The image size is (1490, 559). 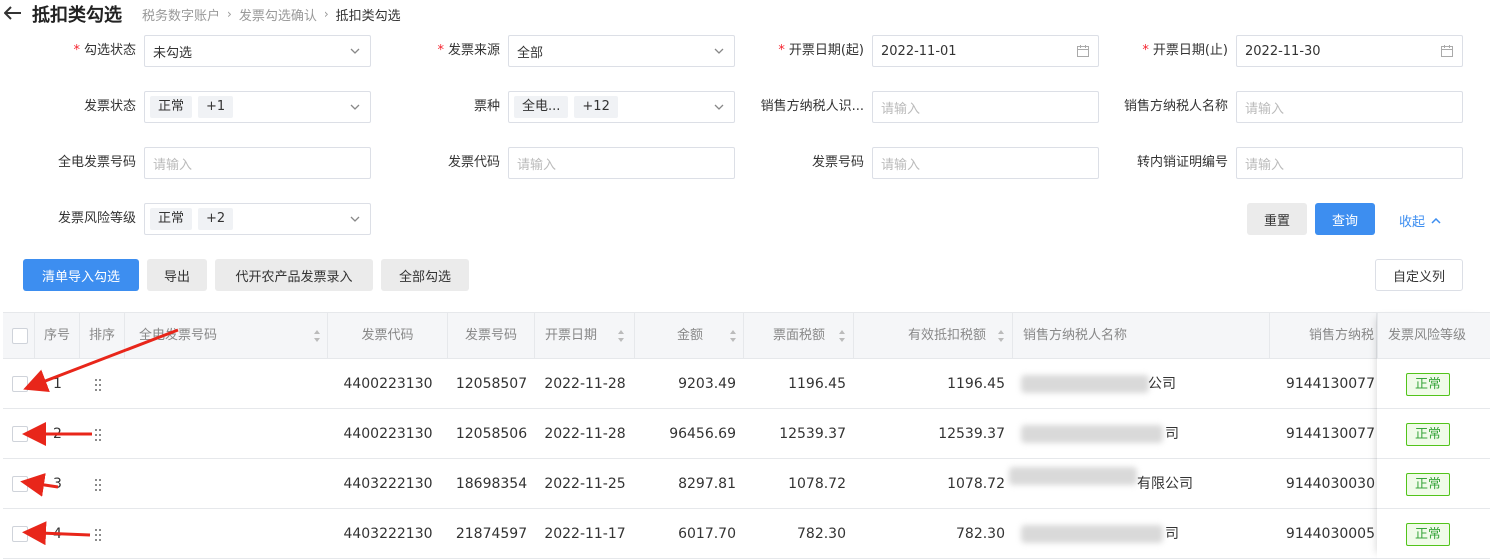 I want to click on cell-invoice-code: 4403222130, so click(x=388, y=534).